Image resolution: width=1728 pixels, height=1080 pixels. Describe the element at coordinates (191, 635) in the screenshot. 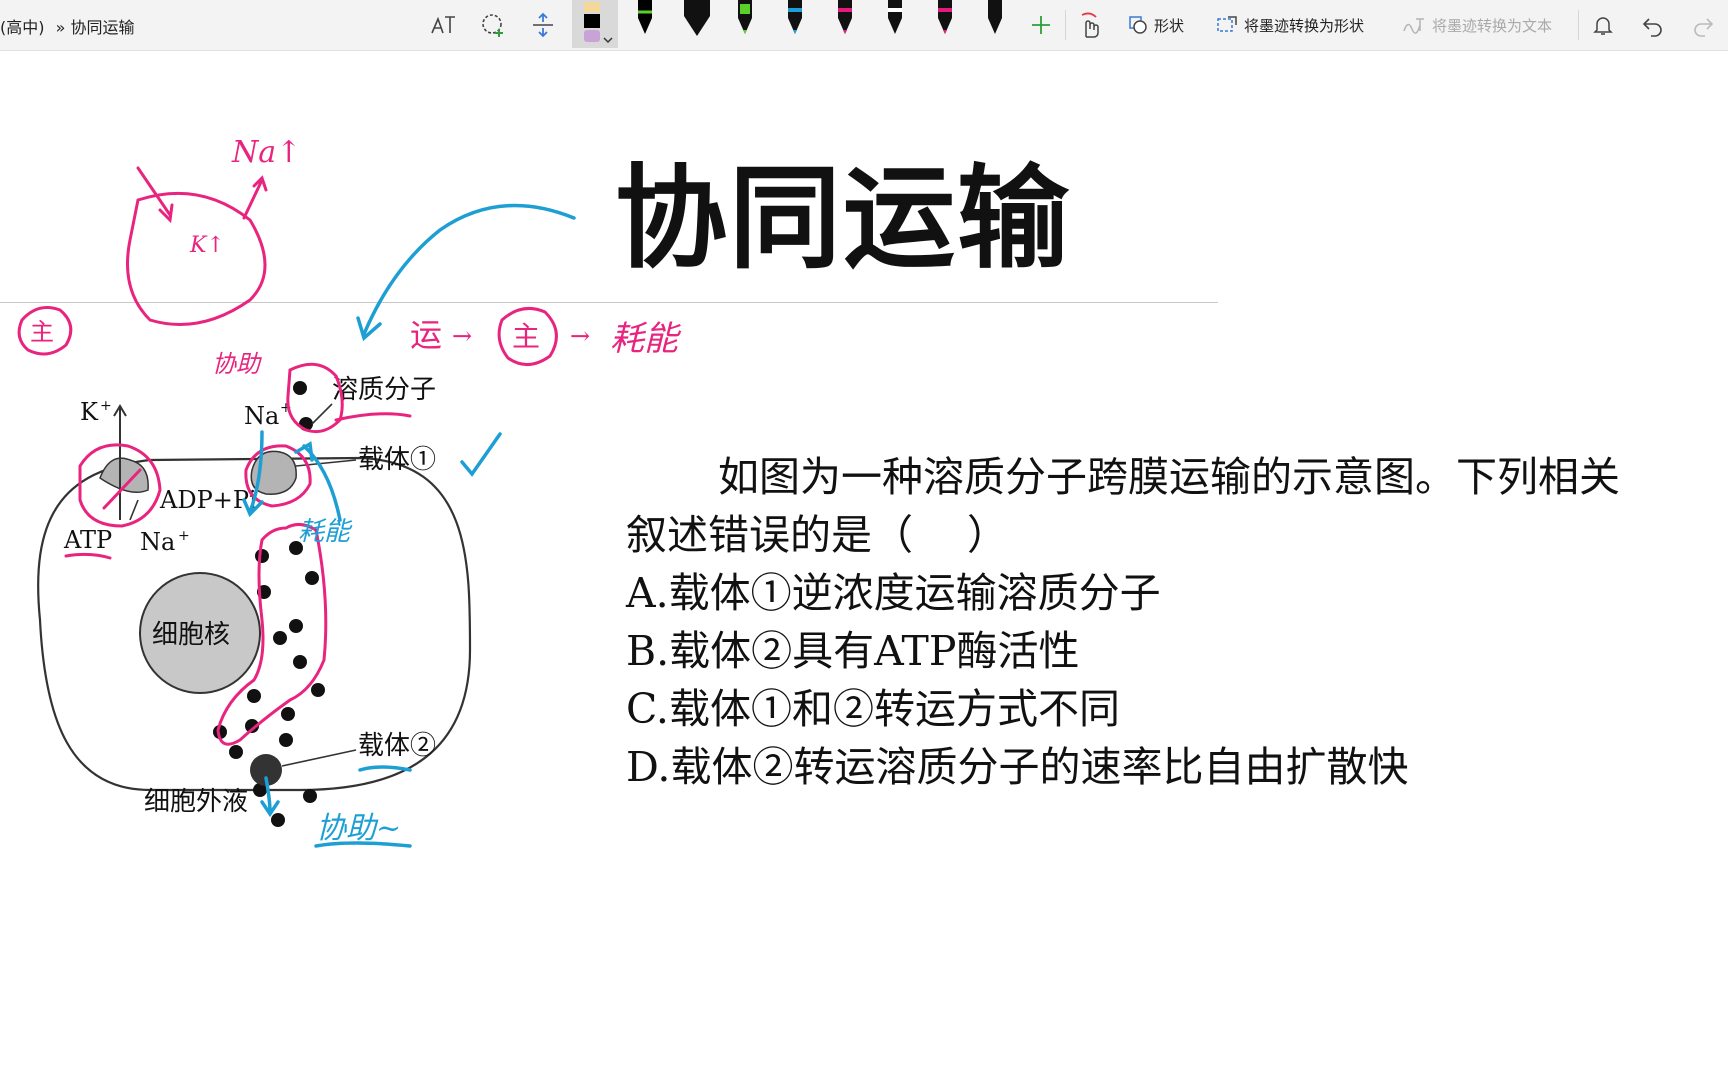

I see `nucleus-label: 细胞核` at that location.